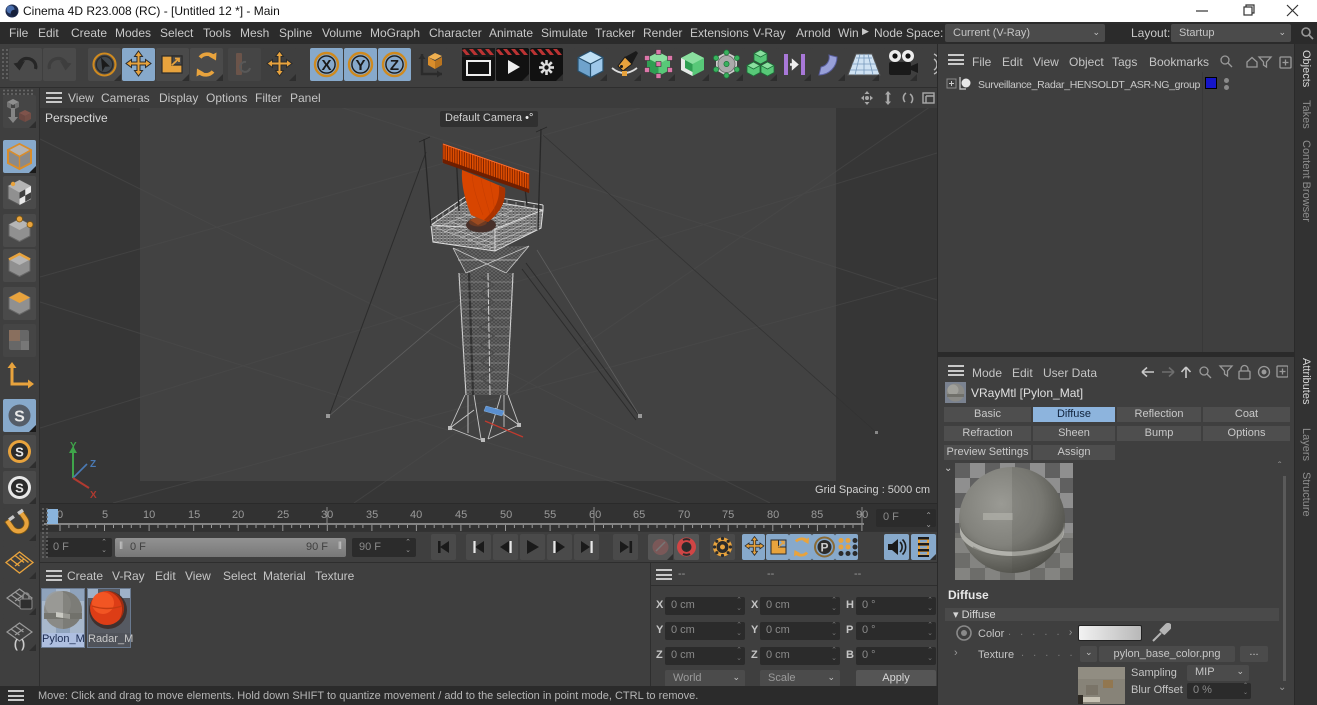 The image size is (1317, 705). Describe the element at coordinates (550, 515) in the screenshot. I see `svg-text: 55` at that location.